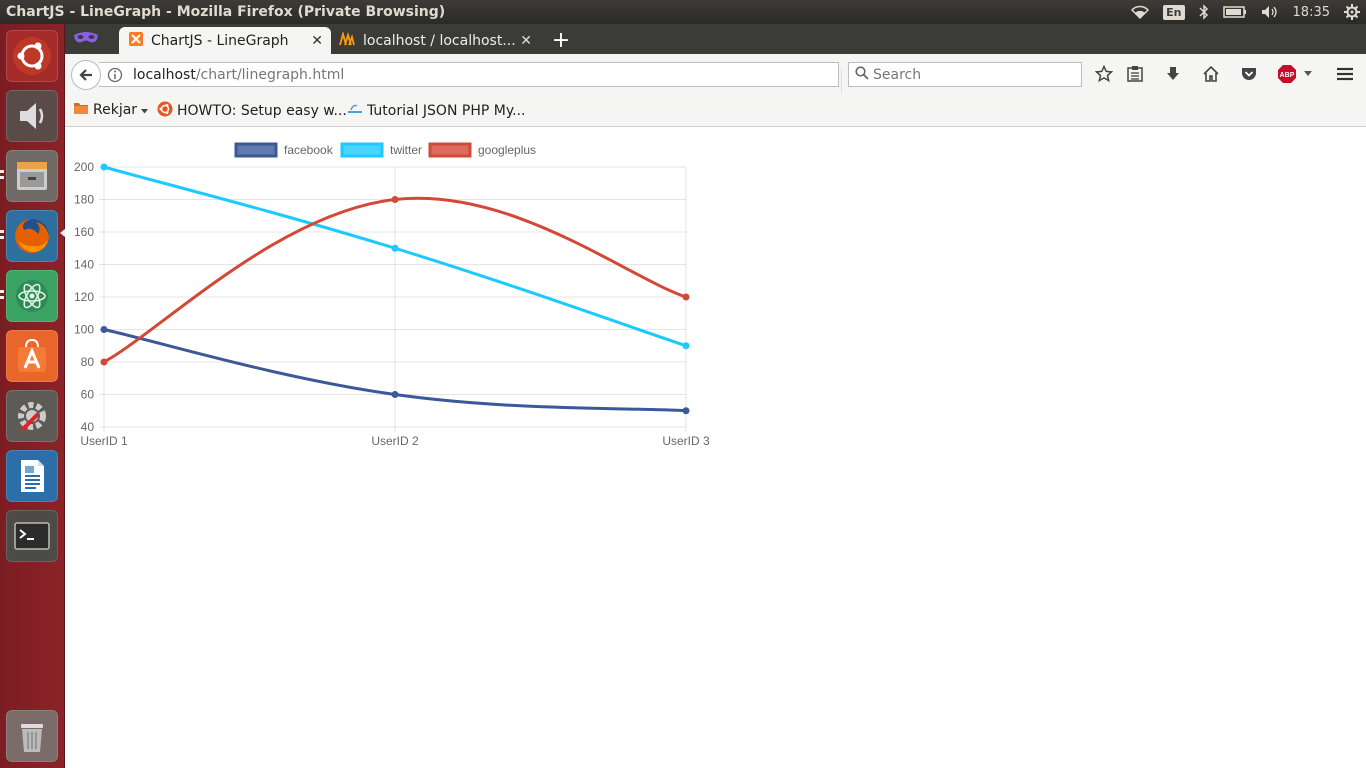 The height and width of the screenshot is (768, 1366). I want to click on private-browsing-mask-icon, so click(86, 40).